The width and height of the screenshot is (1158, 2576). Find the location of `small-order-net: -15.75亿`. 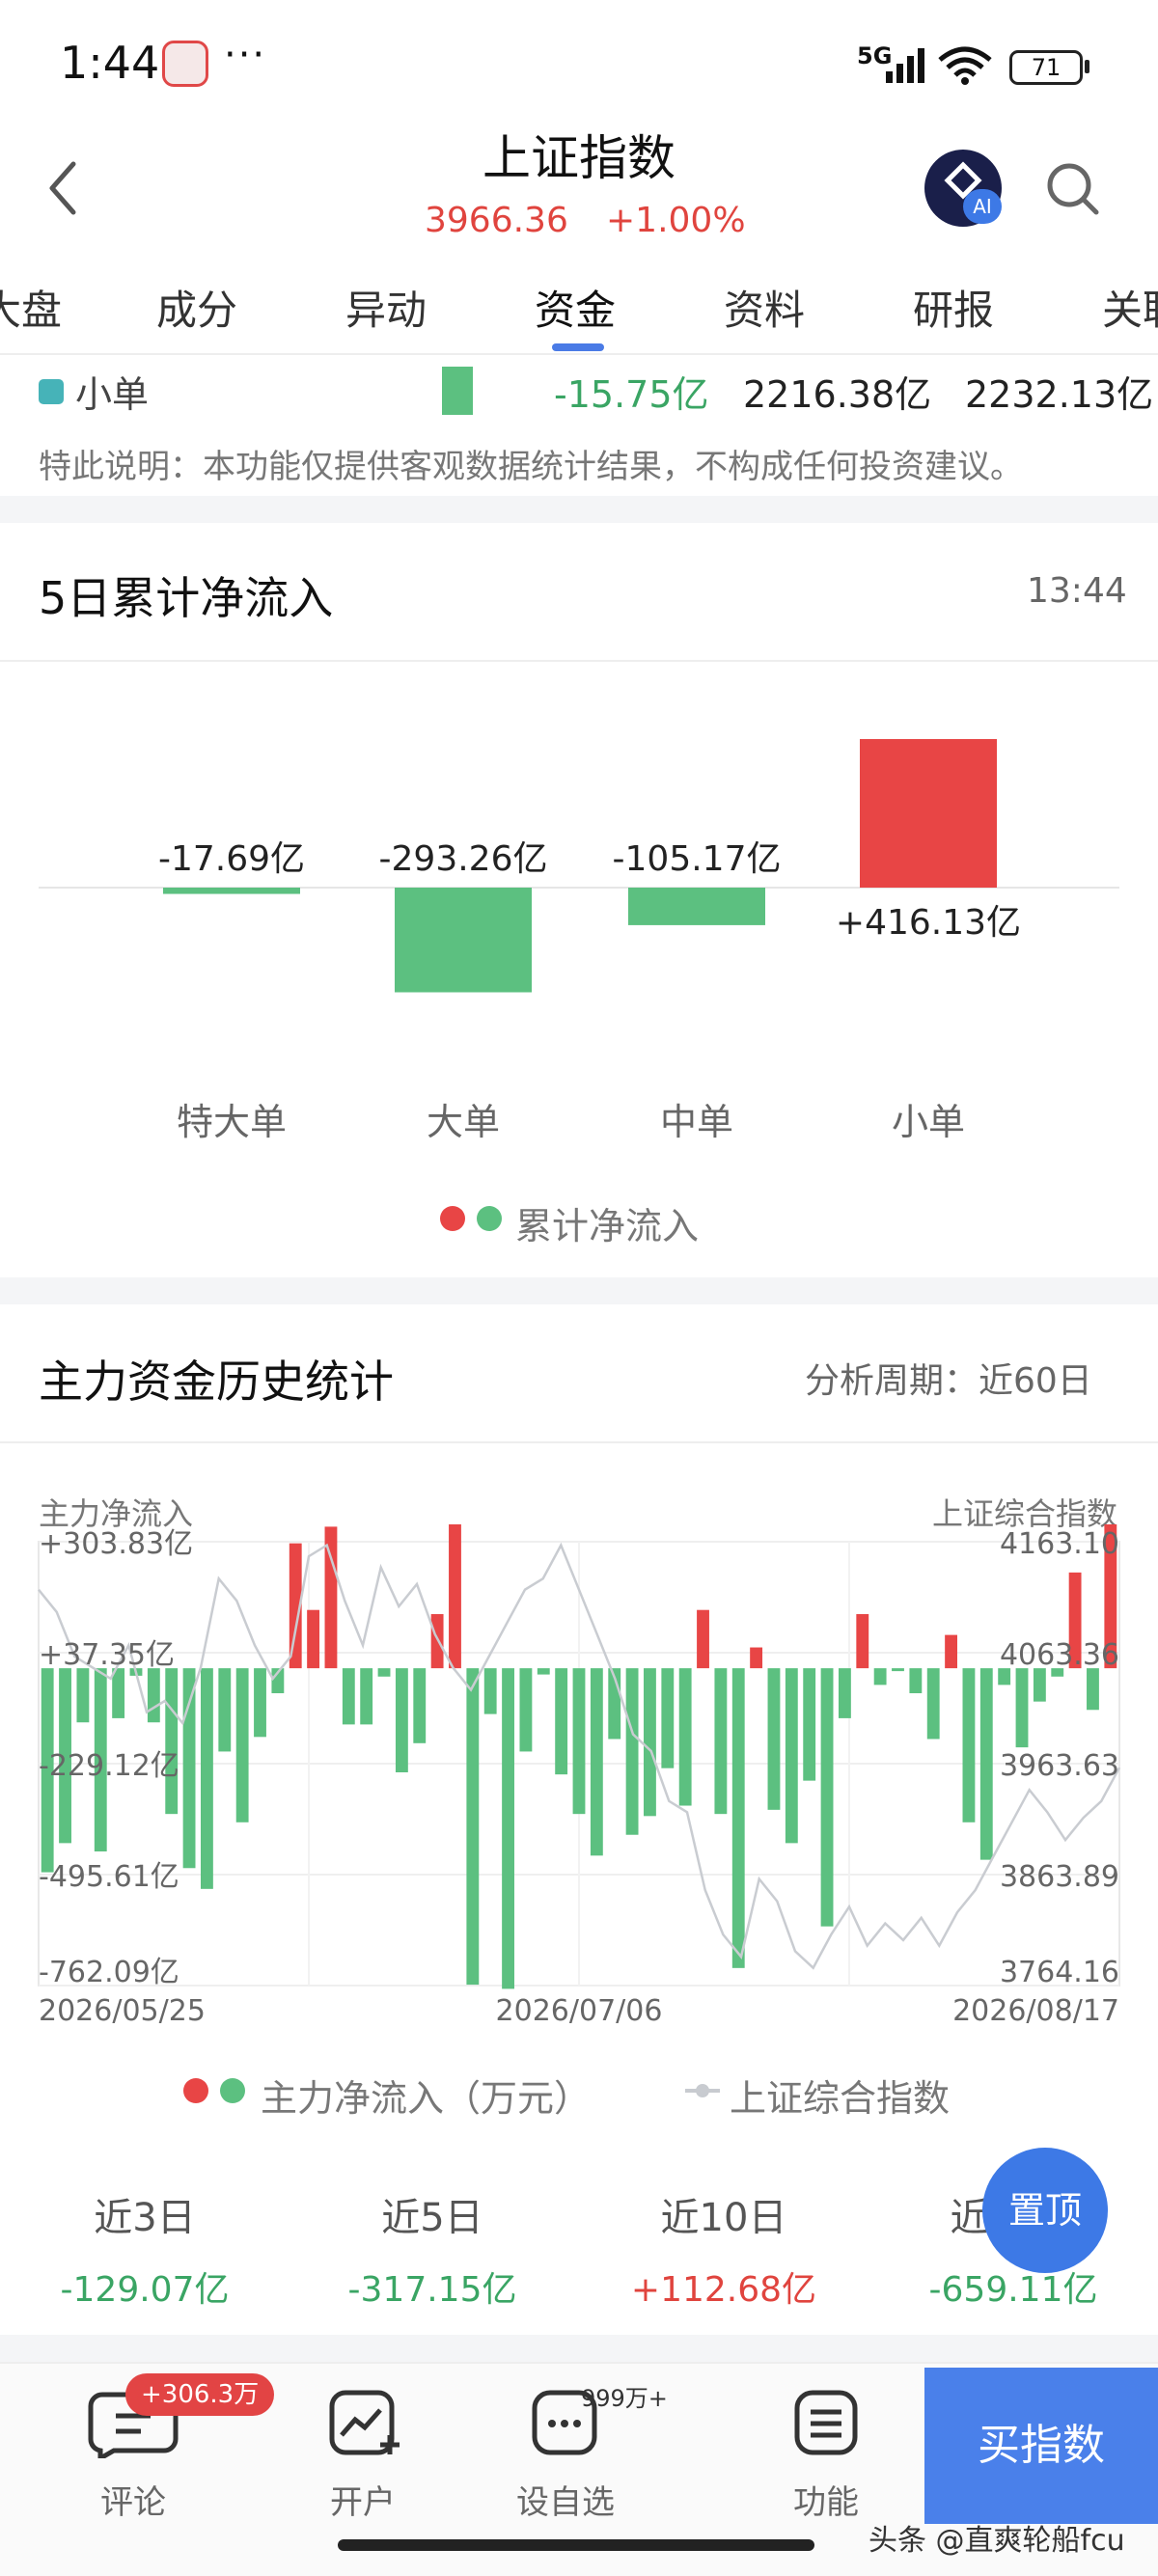

small-order-net: -15.75亿 is located at coordinates (631, 395).